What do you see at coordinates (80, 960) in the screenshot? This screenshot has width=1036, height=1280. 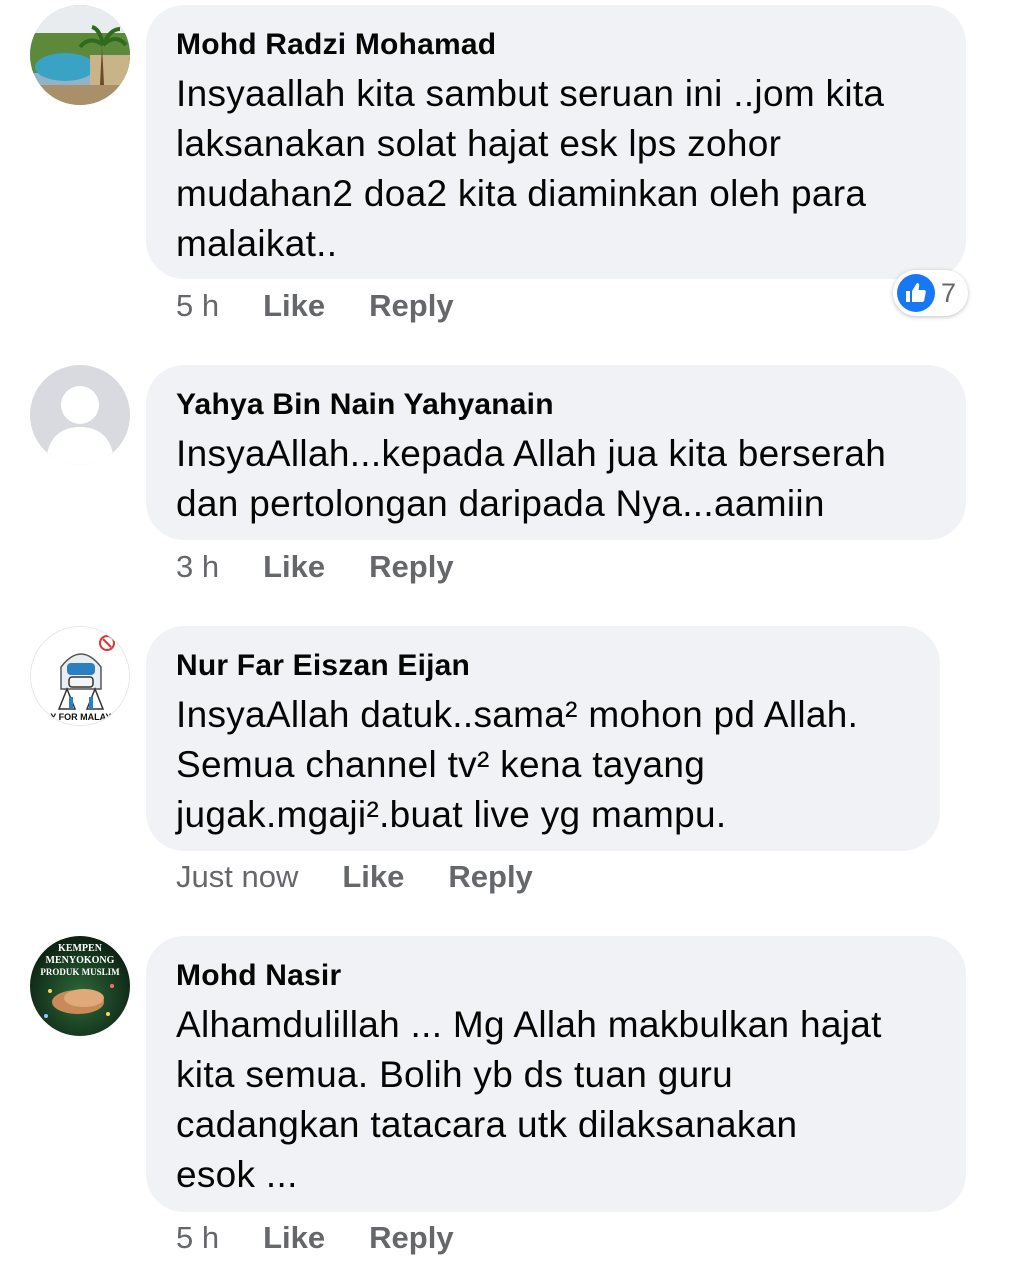 I see `avatar-caption-line: MENYOKONG` at bounding box center [80, 960].